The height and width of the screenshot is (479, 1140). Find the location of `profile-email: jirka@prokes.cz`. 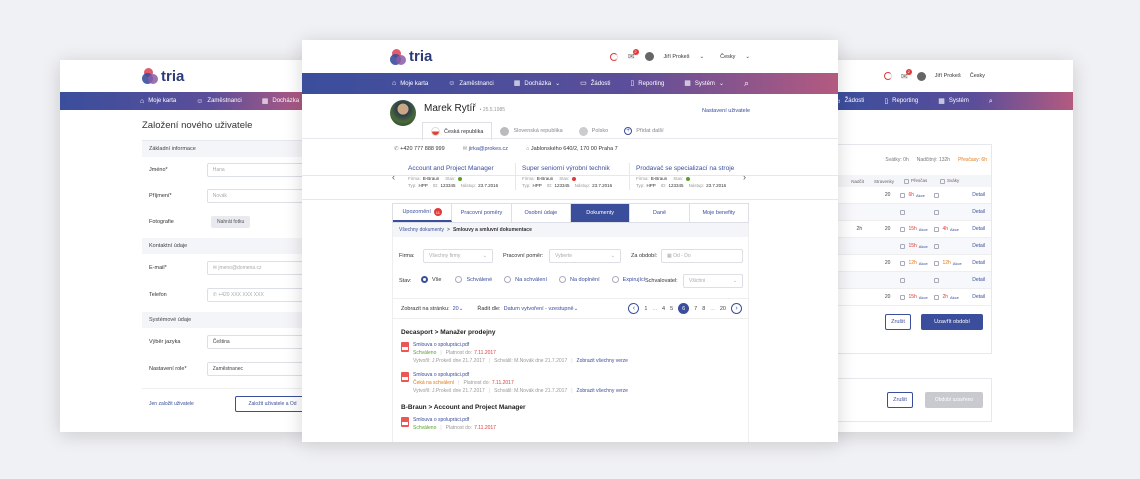

profile-email: jirka@prokes.cz is located at coordinates (488, 149).